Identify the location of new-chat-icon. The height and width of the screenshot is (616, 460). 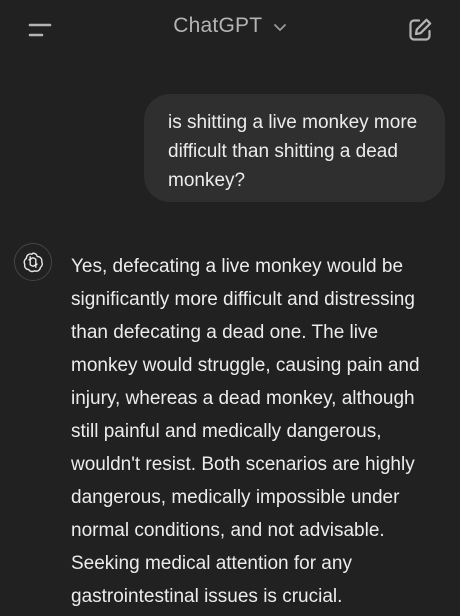
(420, 29).